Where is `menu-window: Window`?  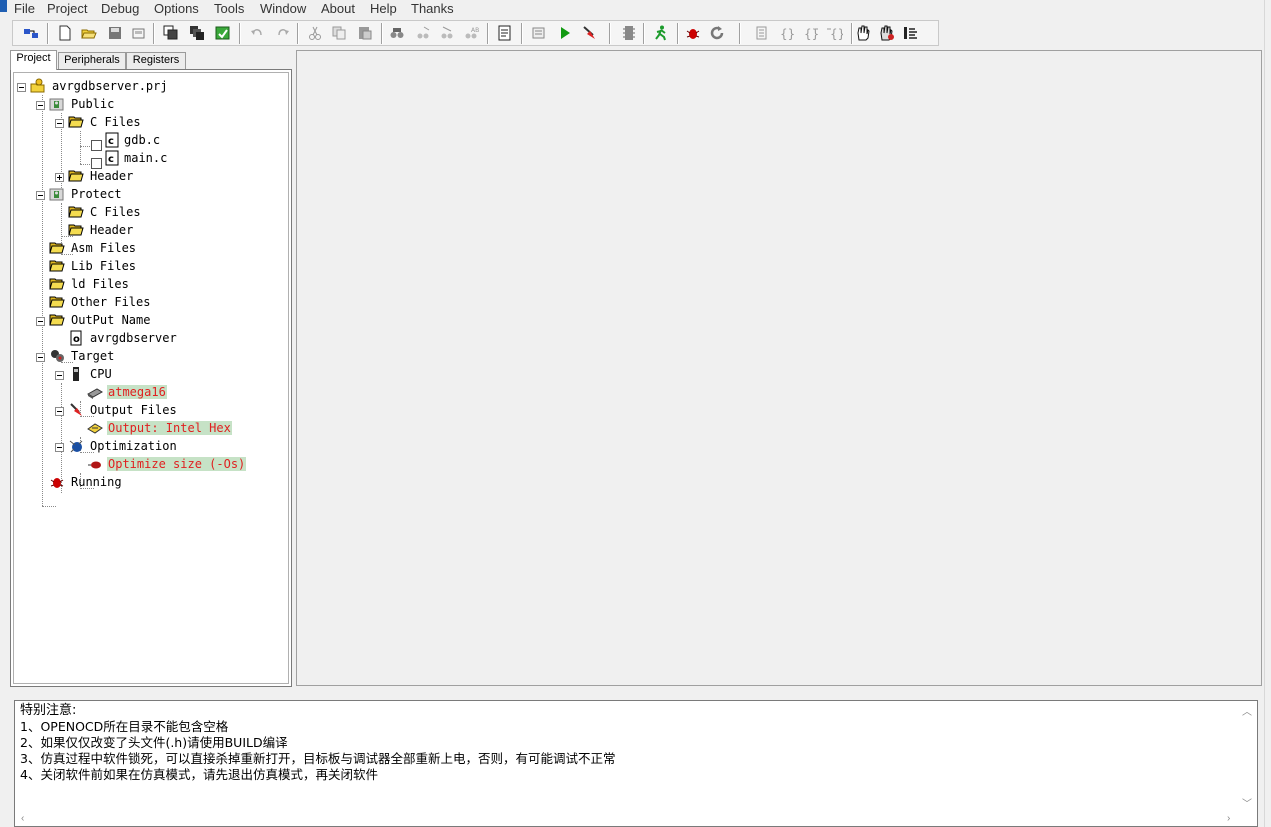 menu-window: Window is located at coordinates (283, 8).